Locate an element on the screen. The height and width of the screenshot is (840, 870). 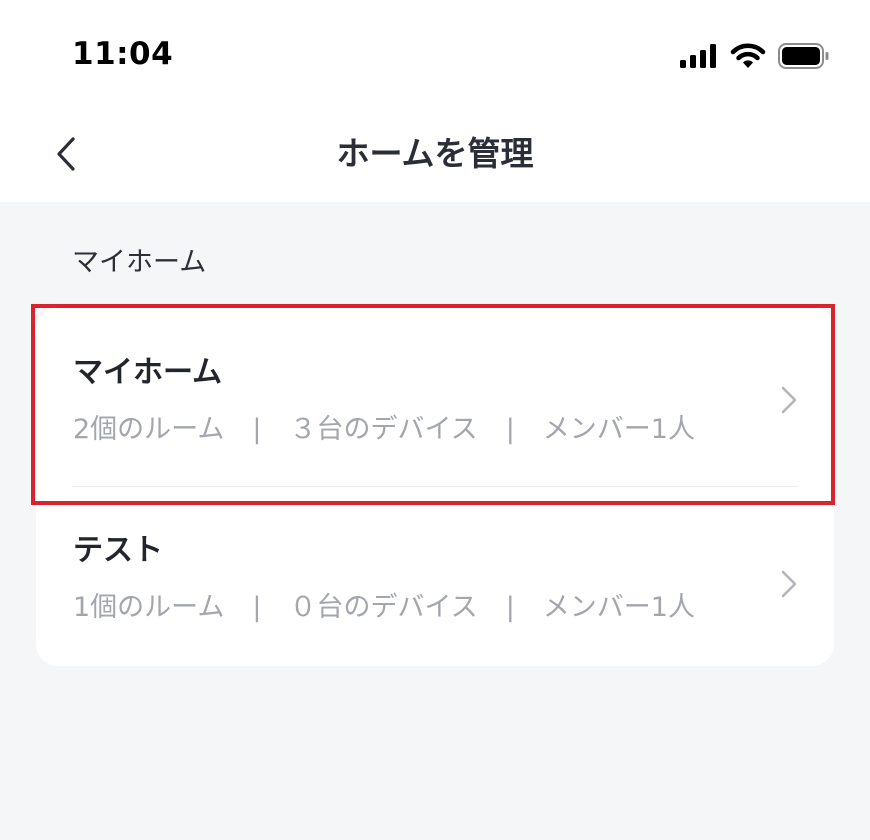
room-count: 1個のルーム is located at coordinates (149, 607).